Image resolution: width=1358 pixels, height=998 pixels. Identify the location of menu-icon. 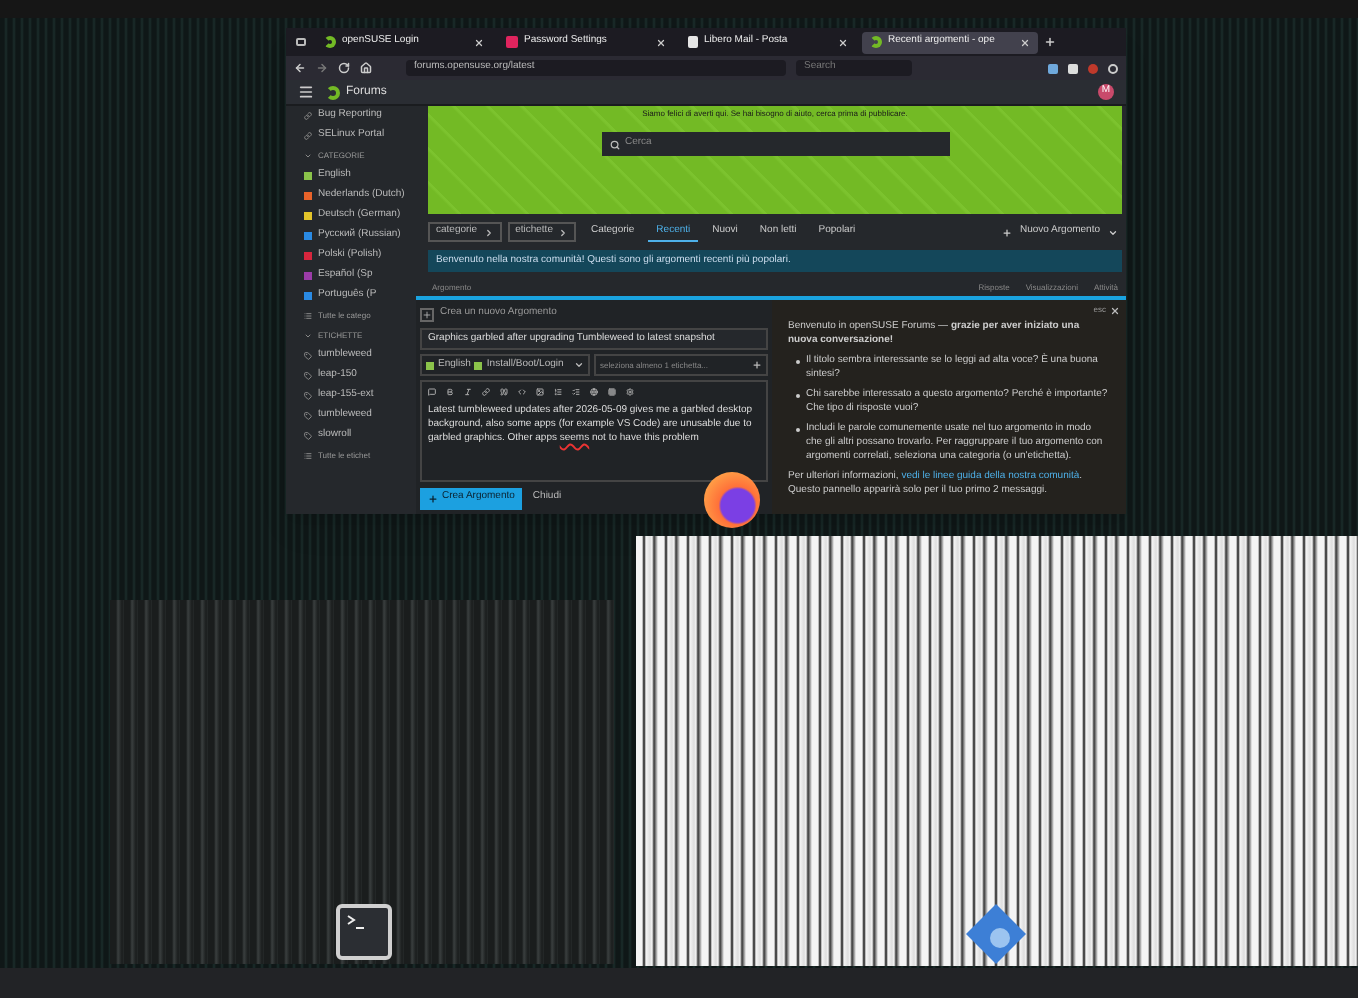
(306, 92).